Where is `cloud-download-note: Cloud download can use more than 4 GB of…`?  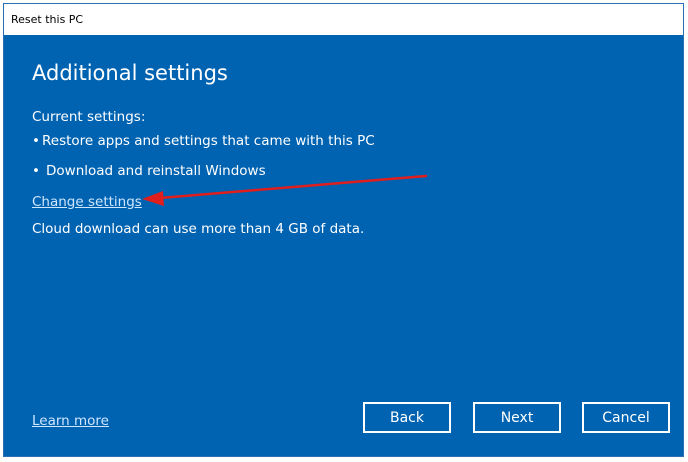
cloud-download-note: Cloud download can use more than 4 GB of… is located at coordinates (198, 229).